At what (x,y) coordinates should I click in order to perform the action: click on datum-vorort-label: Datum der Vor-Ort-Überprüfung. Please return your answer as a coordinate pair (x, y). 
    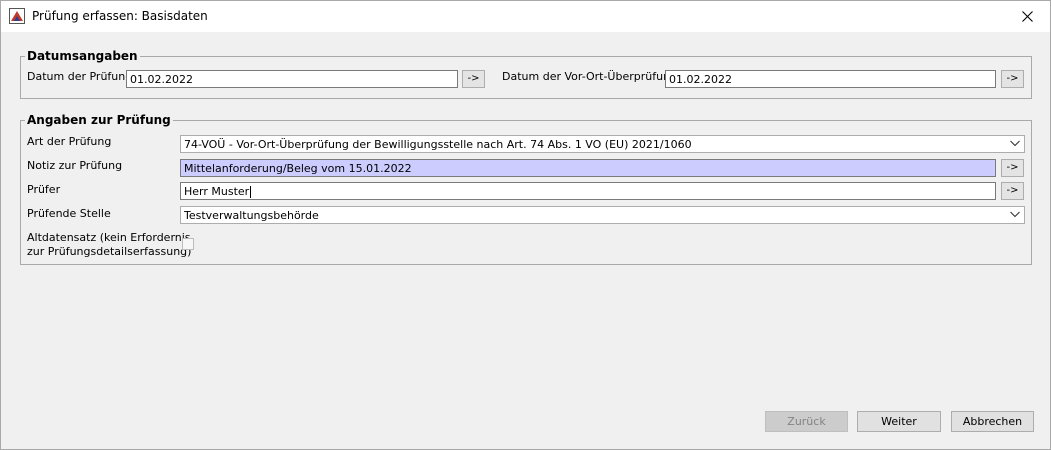
    Looking at the image, I should click on (590, 76).